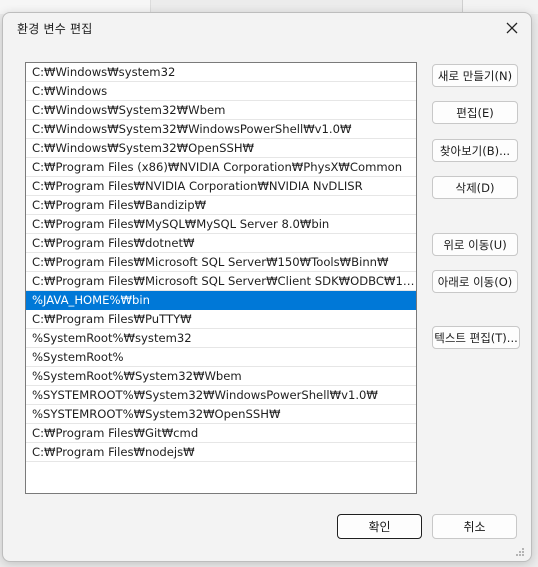  I want to click on dialog-title: 환경 변수 편집, so click(55, 29).